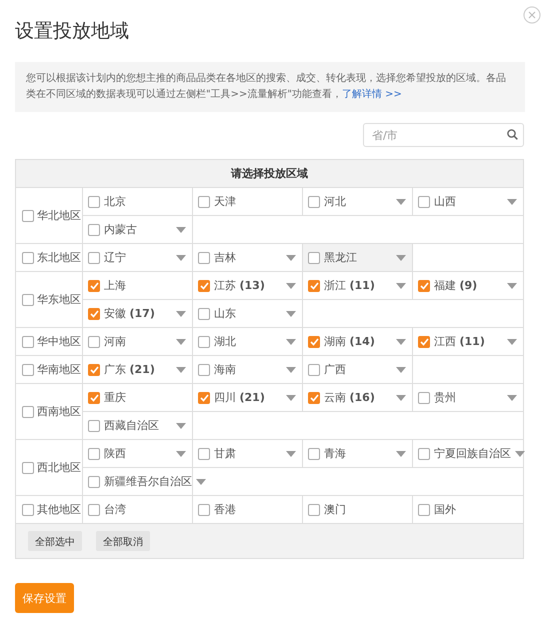 The width and height of the screenshot is (557, 628). Describe the element at coordinates (358, 257) in the screenshot. I see `province-cell: 黑龙江` at that location.